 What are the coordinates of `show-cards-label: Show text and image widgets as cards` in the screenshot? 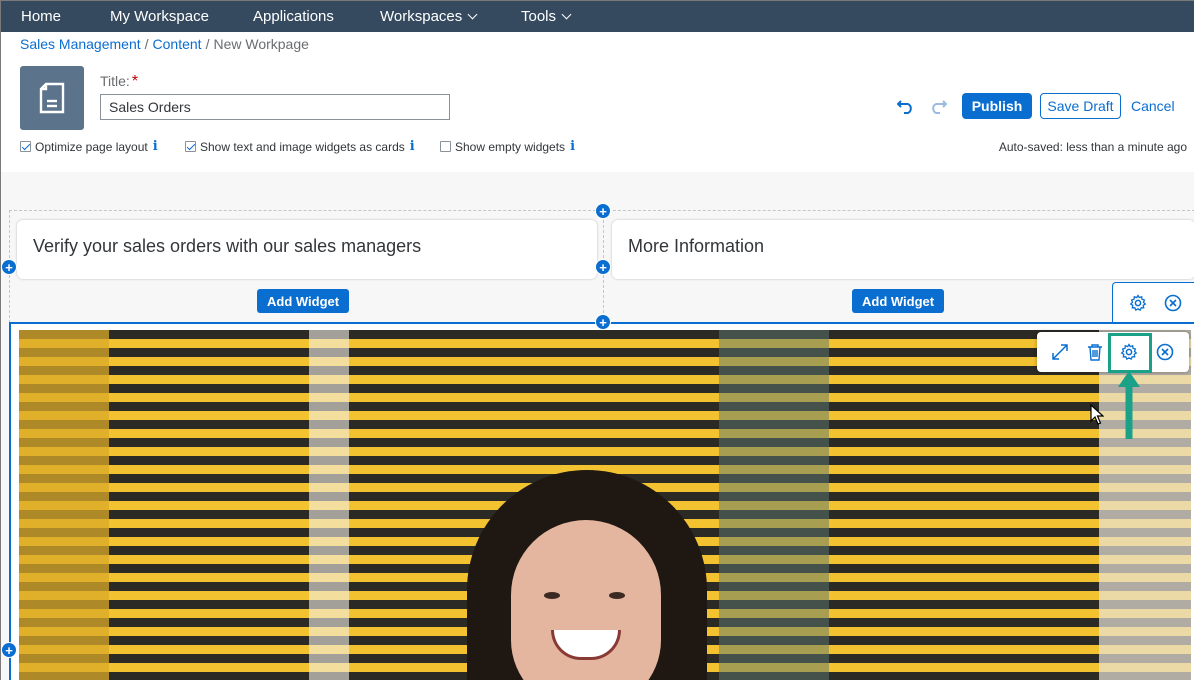 It's located at (302, 146).